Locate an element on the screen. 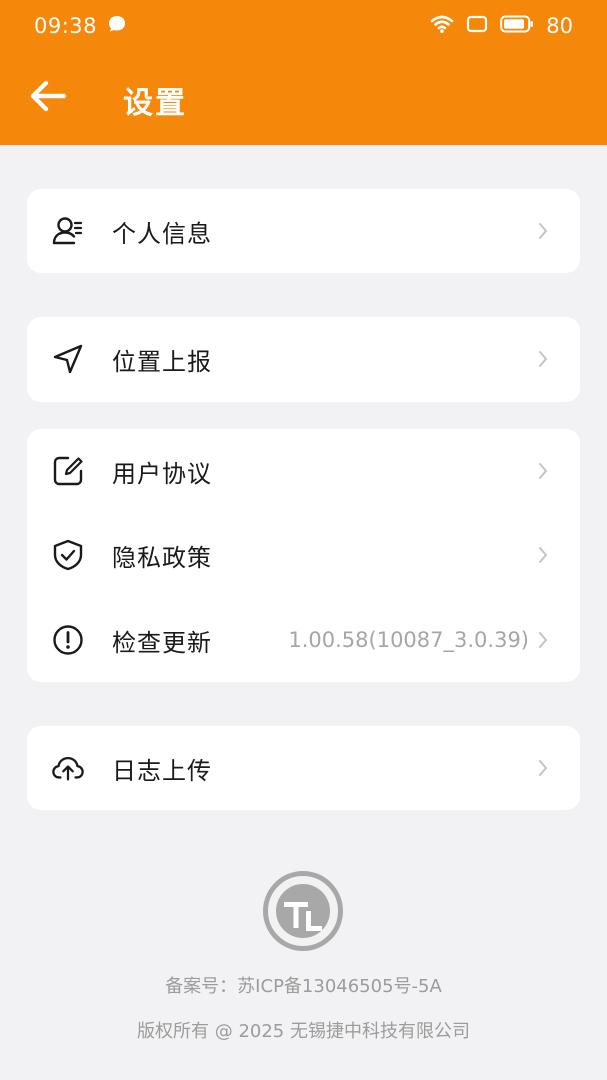 Image resolution: width=607 pixels, height=1080 pixels. status-bar: 09:38 80 is located at coordinates (303, 26).